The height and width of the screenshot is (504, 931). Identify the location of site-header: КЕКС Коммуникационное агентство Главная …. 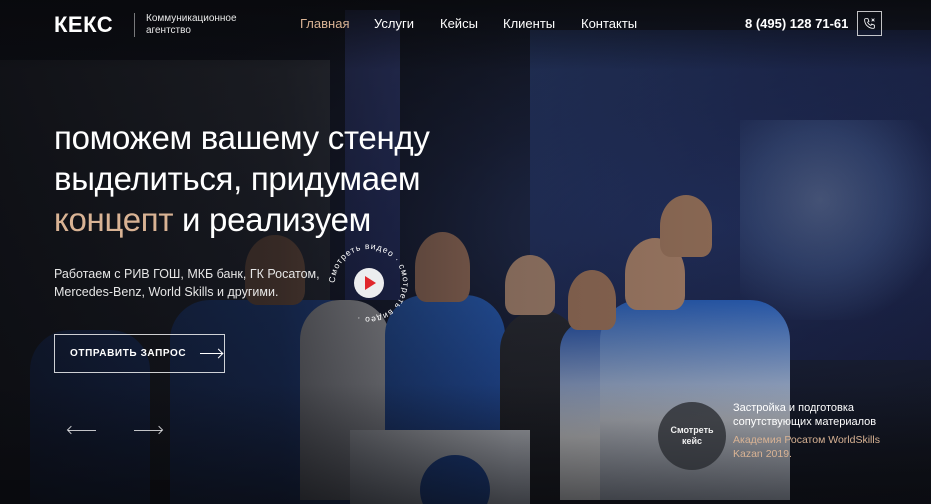
(465, 24).